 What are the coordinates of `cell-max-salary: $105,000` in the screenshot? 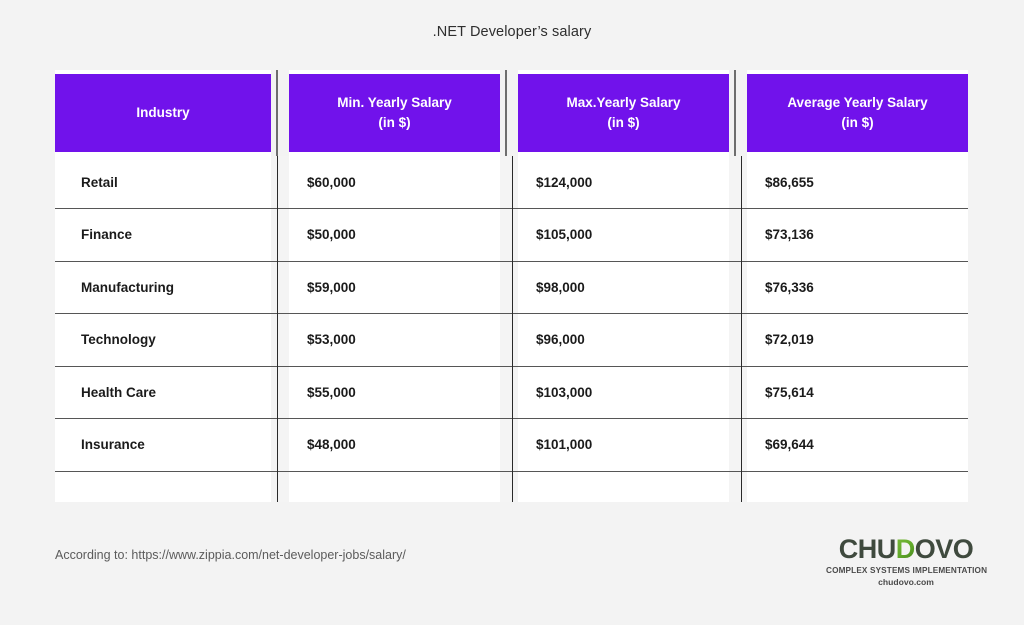 It's located at (623, 234).